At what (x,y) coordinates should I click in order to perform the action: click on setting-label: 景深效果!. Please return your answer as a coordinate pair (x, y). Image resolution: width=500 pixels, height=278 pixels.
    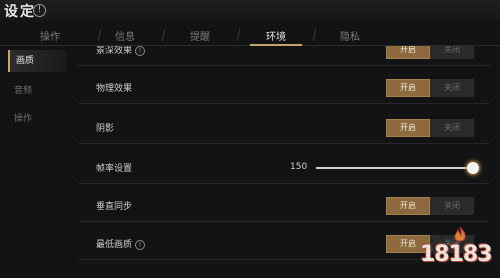
    Looking at the image, I should click on (121, 51).